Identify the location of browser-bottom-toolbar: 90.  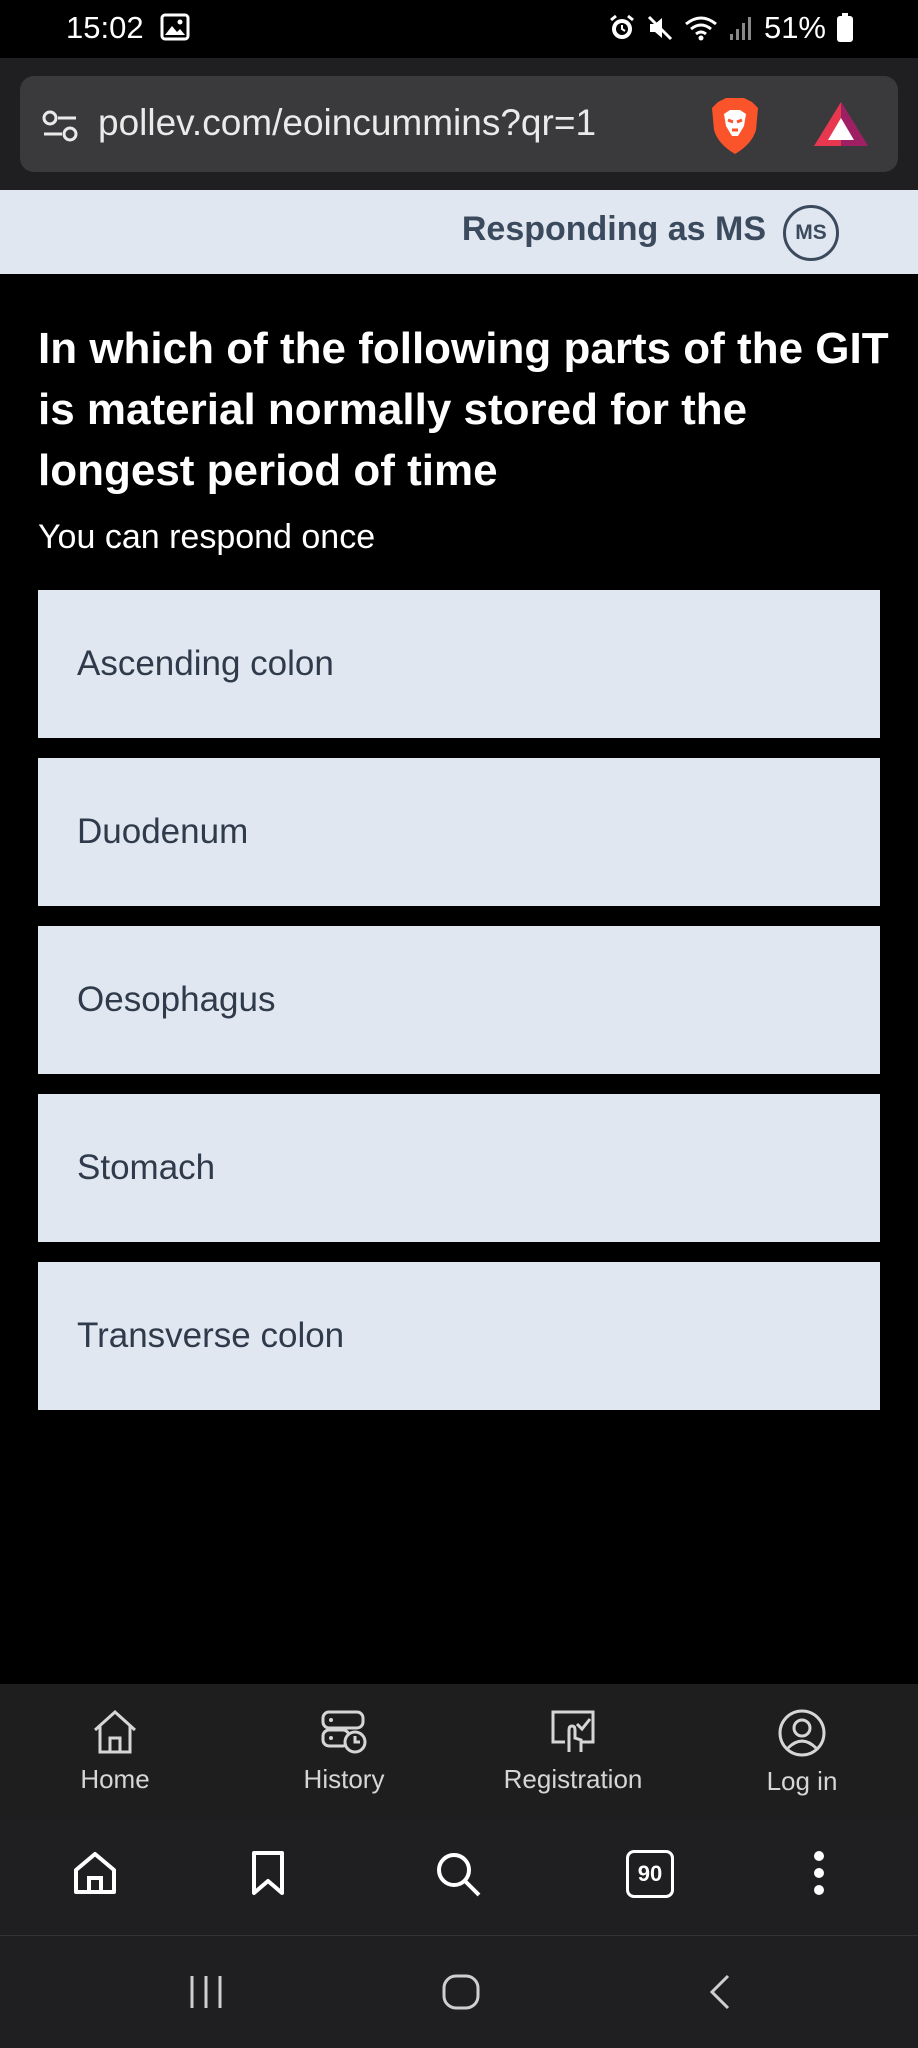
(459, 1877).